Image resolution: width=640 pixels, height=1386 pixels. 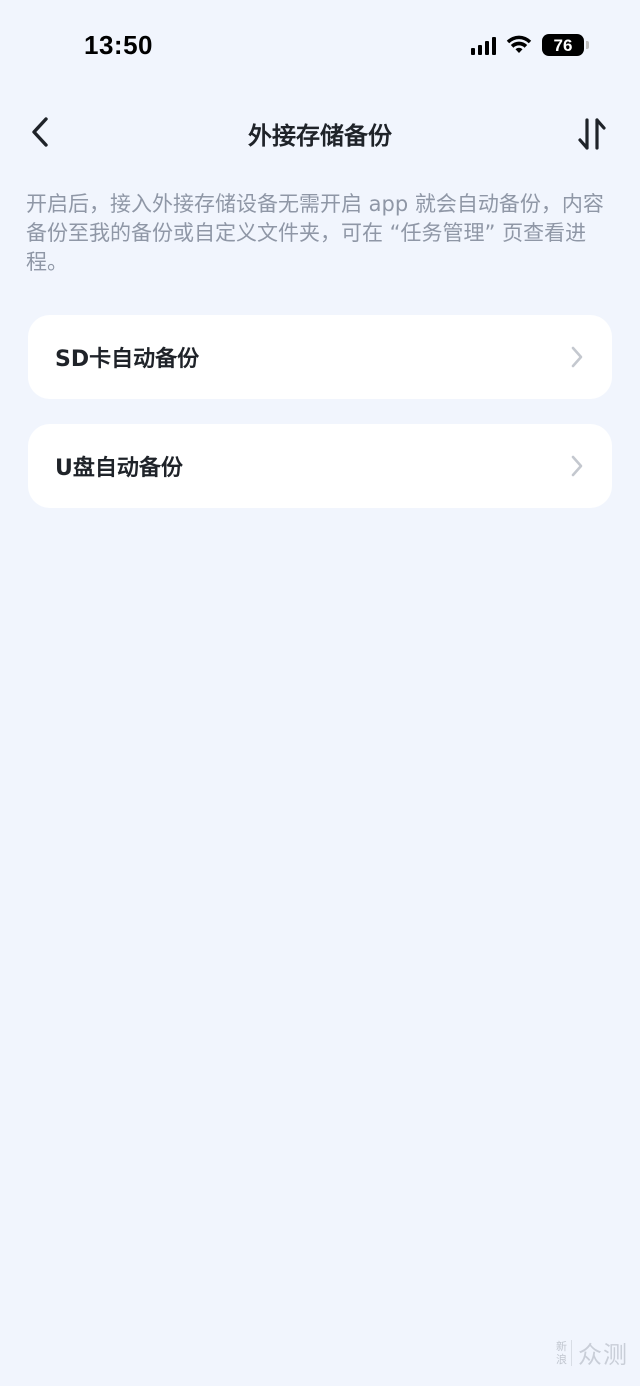 I want to click on watermark: 新 浪 众测, so click(x=592, y=1352).